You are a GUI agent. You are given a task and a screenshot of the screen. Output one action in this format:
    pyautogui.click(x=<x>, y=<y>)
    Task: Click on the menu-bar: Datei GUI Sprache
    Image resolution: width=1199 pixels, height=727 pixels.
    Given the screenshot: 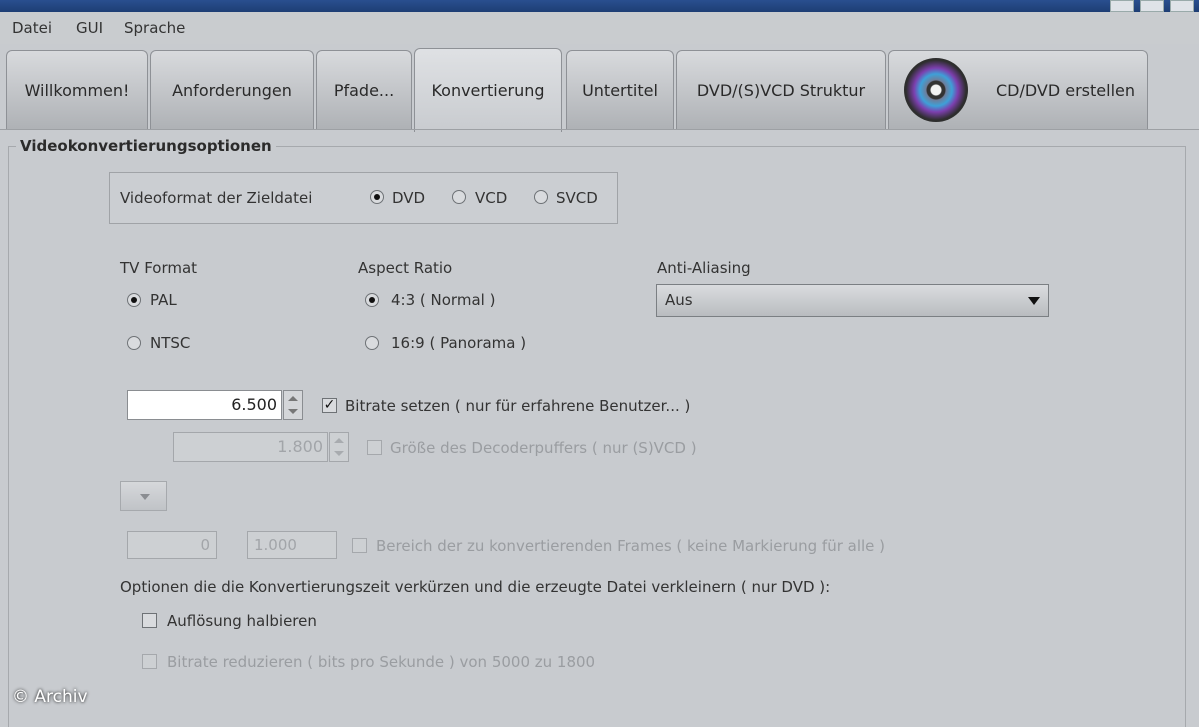 What is the action you would take?
    pyautogui.click(x=599, y=28)
    